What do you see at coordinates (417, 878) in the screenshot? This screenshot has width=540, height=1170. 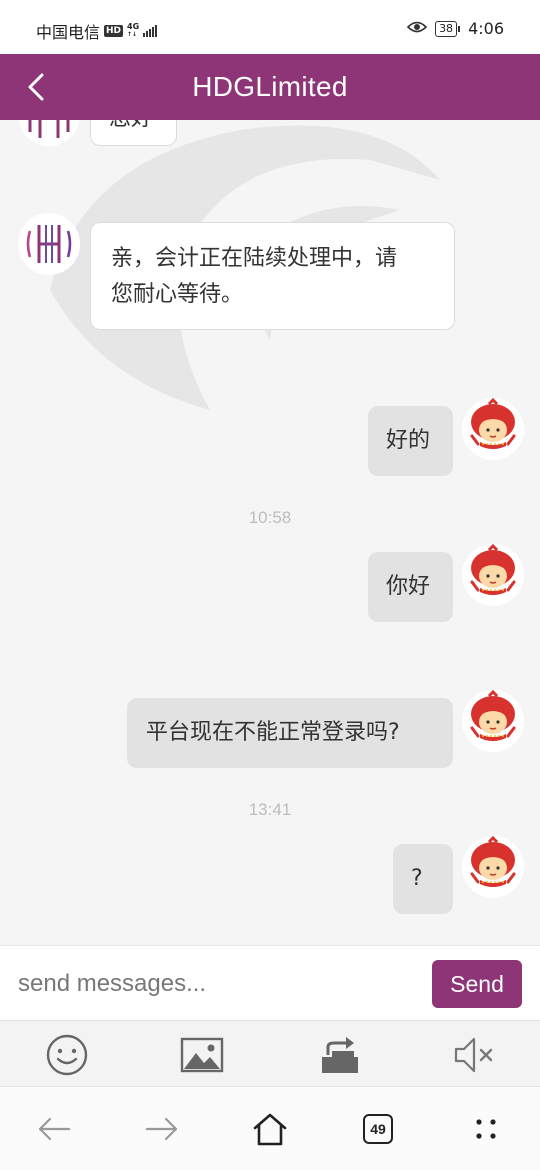 I see `message-text: ?` at bounding box center [417, 878].